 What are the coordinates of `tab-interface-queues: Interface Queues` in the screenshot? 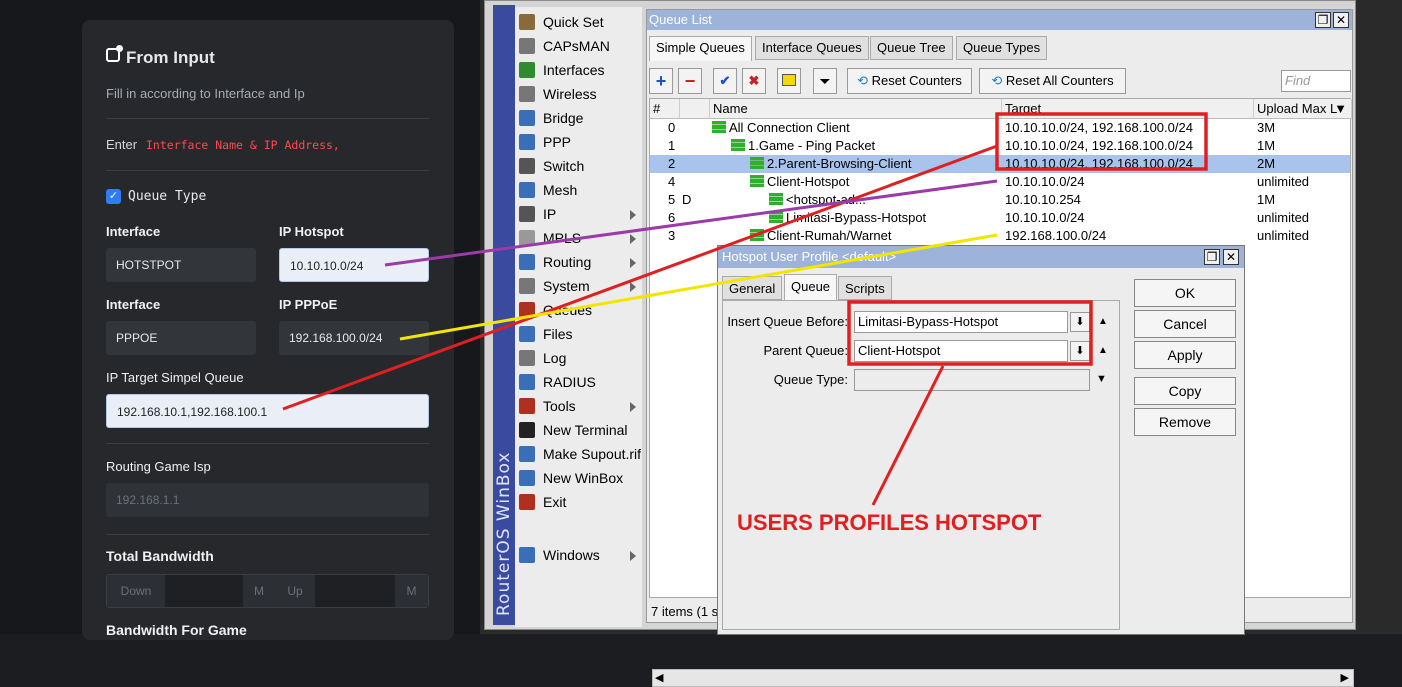 It's located at (812, 48).